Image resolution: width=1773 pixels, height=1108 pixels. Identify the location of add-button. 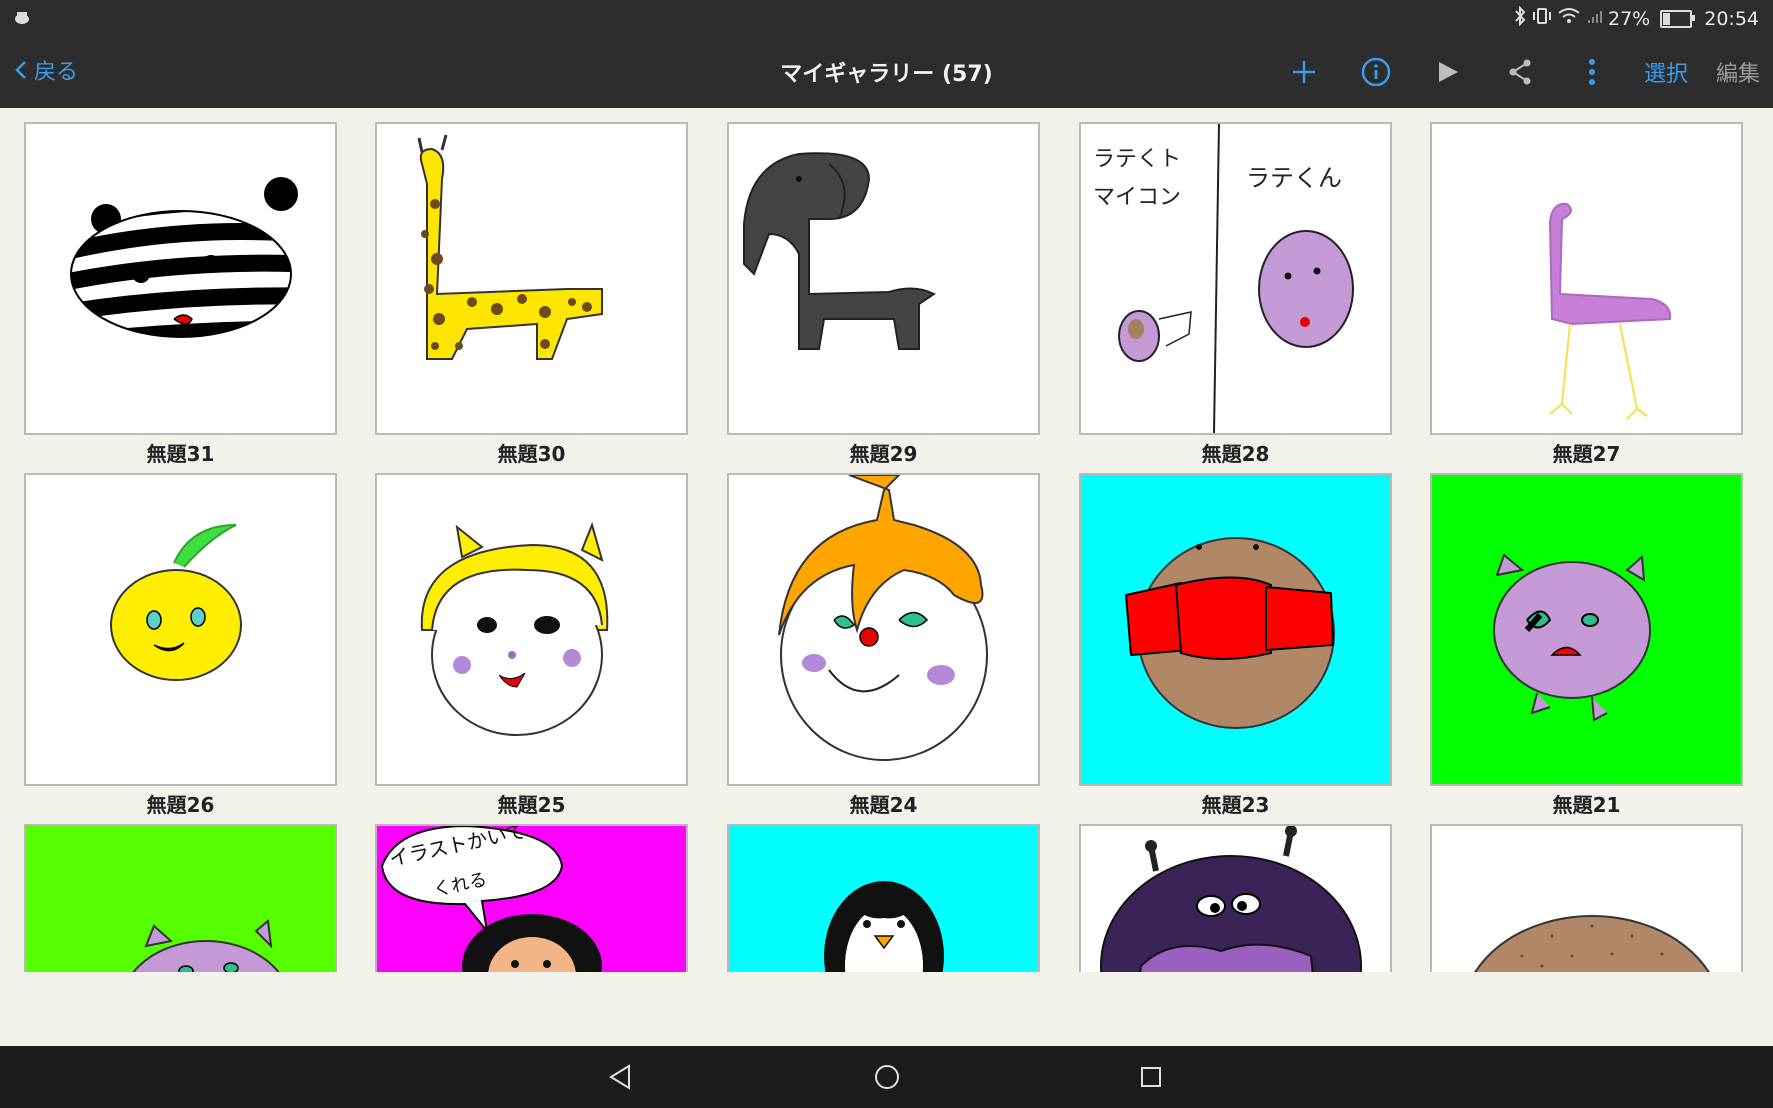
(1304, 72).